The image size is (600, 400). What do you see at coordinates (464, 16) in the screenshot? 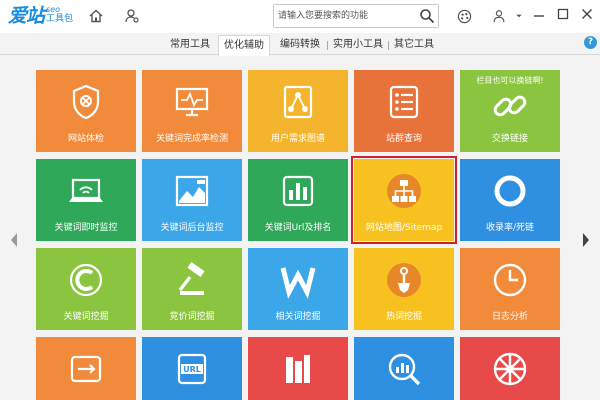
I see `skin-icon` at bounding box center [464, 16].